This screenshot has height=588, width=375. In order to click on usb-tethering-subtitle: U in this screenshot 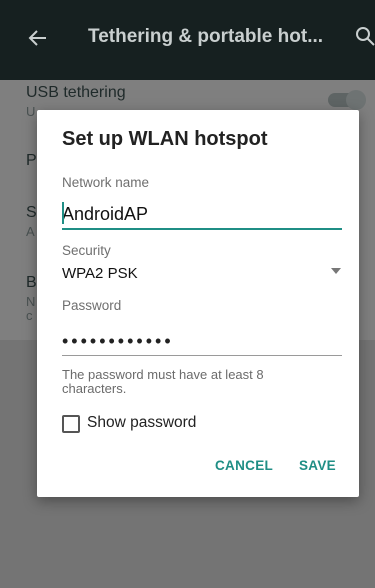, I will do `click(31, 111)`.